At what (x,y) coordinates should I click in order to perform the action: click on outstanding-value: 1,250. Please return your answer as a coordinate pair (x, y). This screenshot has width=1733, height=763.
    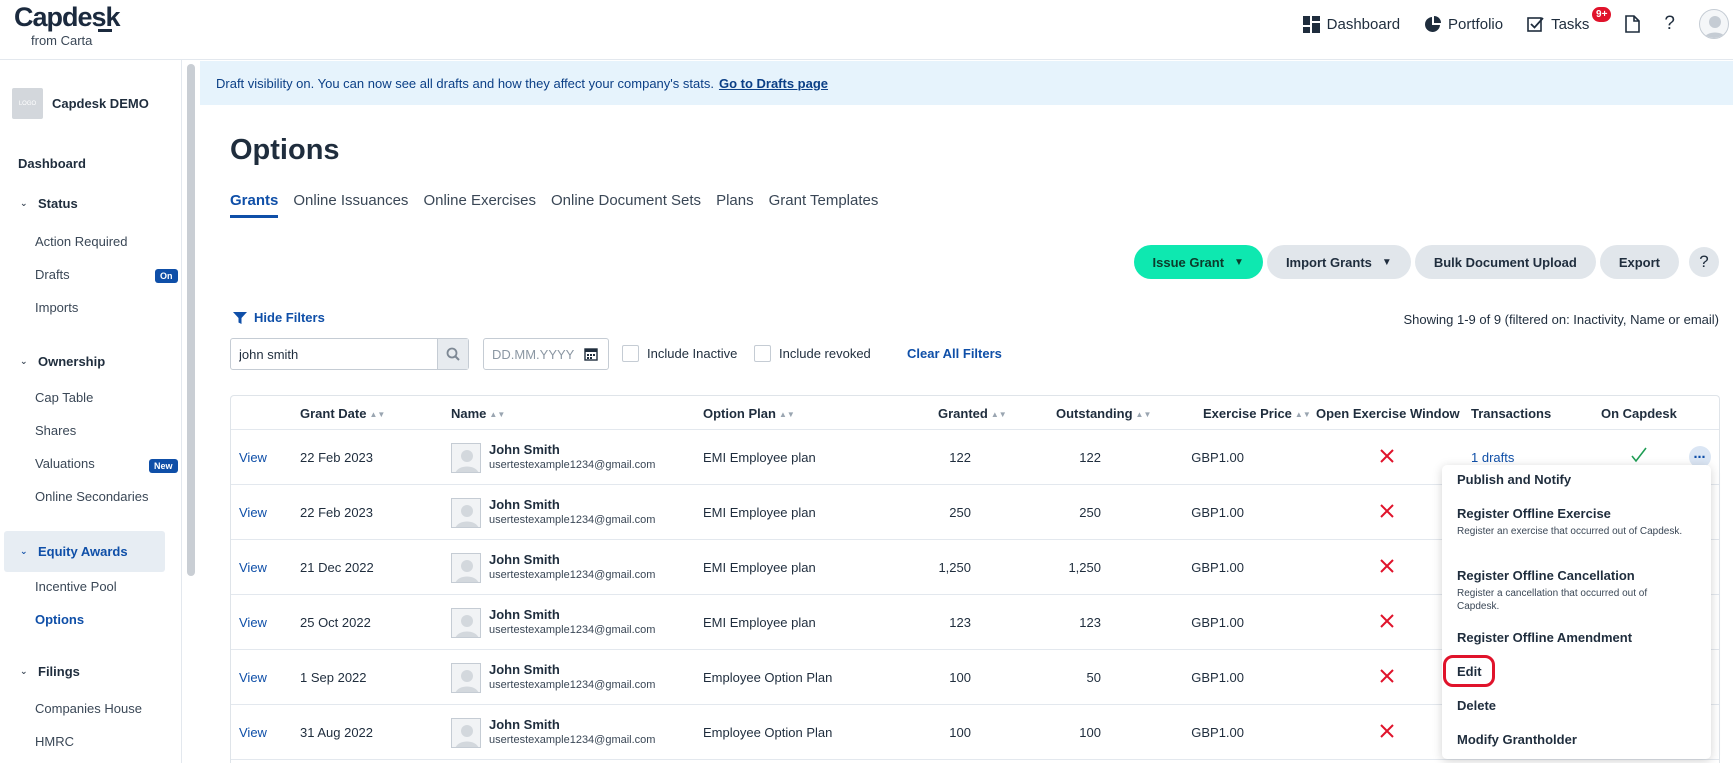
    Looking at the image, I should click on (1084, 567).